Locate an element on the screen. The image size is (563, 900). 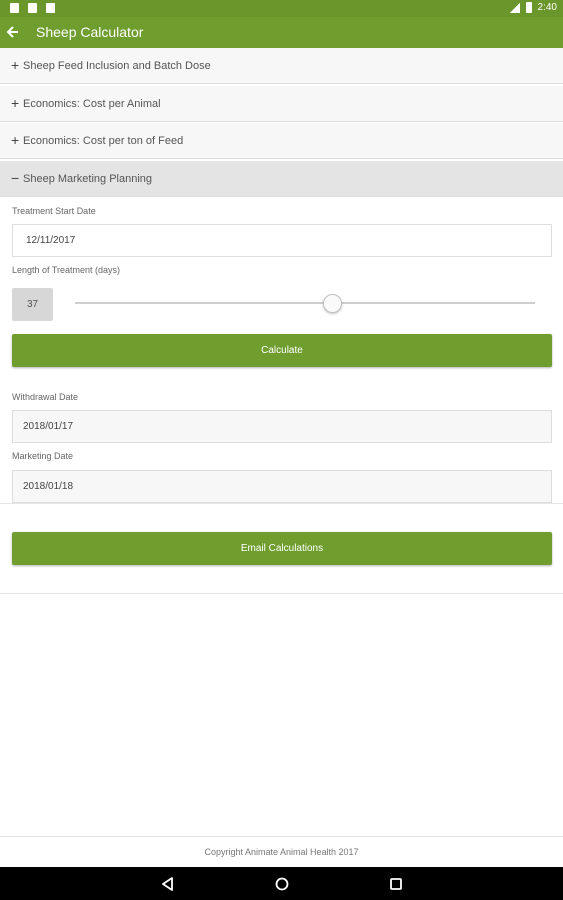
status-time: 2:40 is located at coordinates (547, 7).